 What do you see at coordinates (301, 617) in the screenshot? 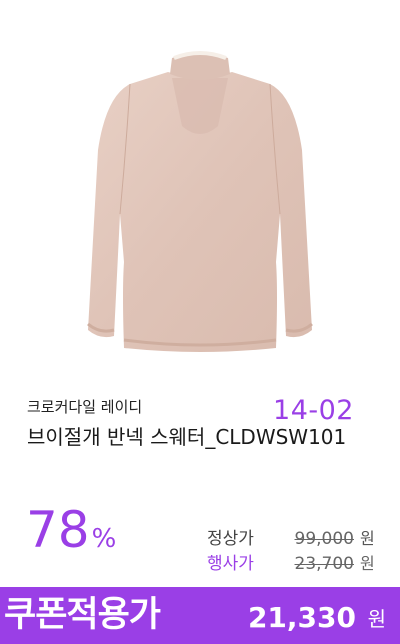
I see `coupon-price-value: 21,330` at bounding box center [301, 617].